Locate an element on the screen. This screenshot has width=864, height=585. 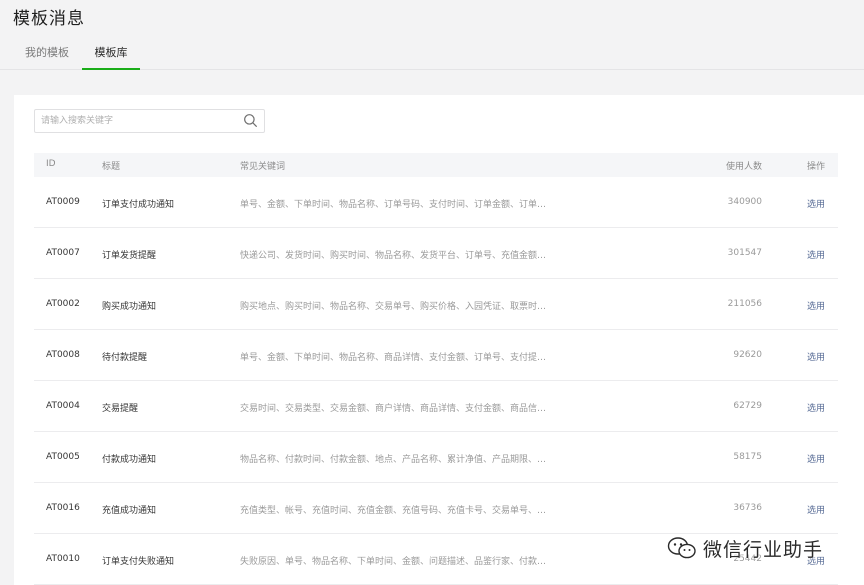
cell-title: 购买成功通知 is located at coordinates (129, 307).